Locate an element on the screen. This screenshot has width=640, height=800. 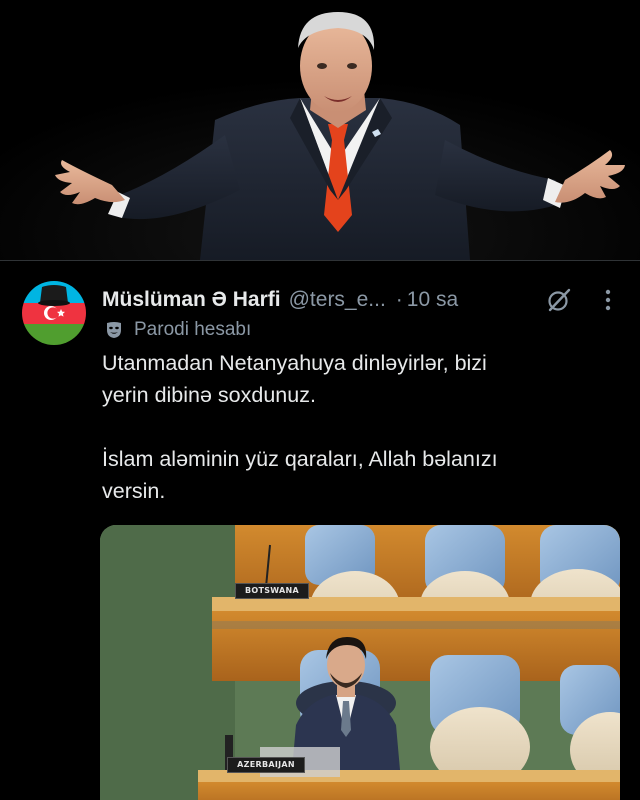
timestamp: 10 sa is located at coordinates (432, 300).